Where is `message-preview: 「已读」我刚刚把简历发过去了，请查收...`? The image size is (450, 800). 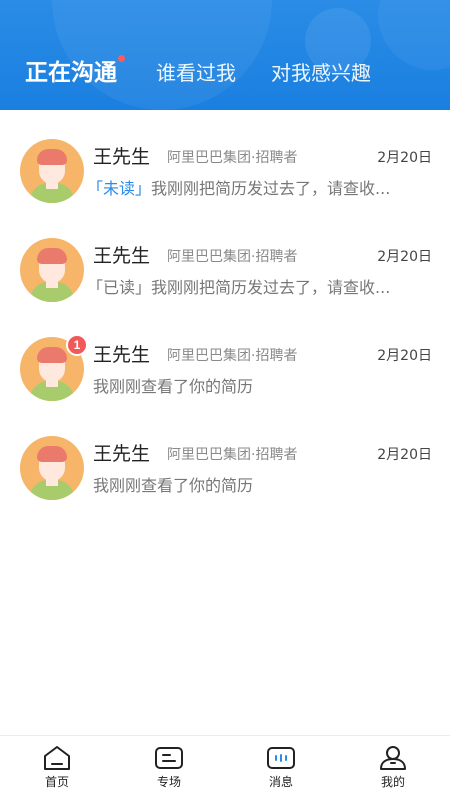
message-preview: 「已读」我刚刚把简历发过去了，请查收... is located at coordinates (257, 288).